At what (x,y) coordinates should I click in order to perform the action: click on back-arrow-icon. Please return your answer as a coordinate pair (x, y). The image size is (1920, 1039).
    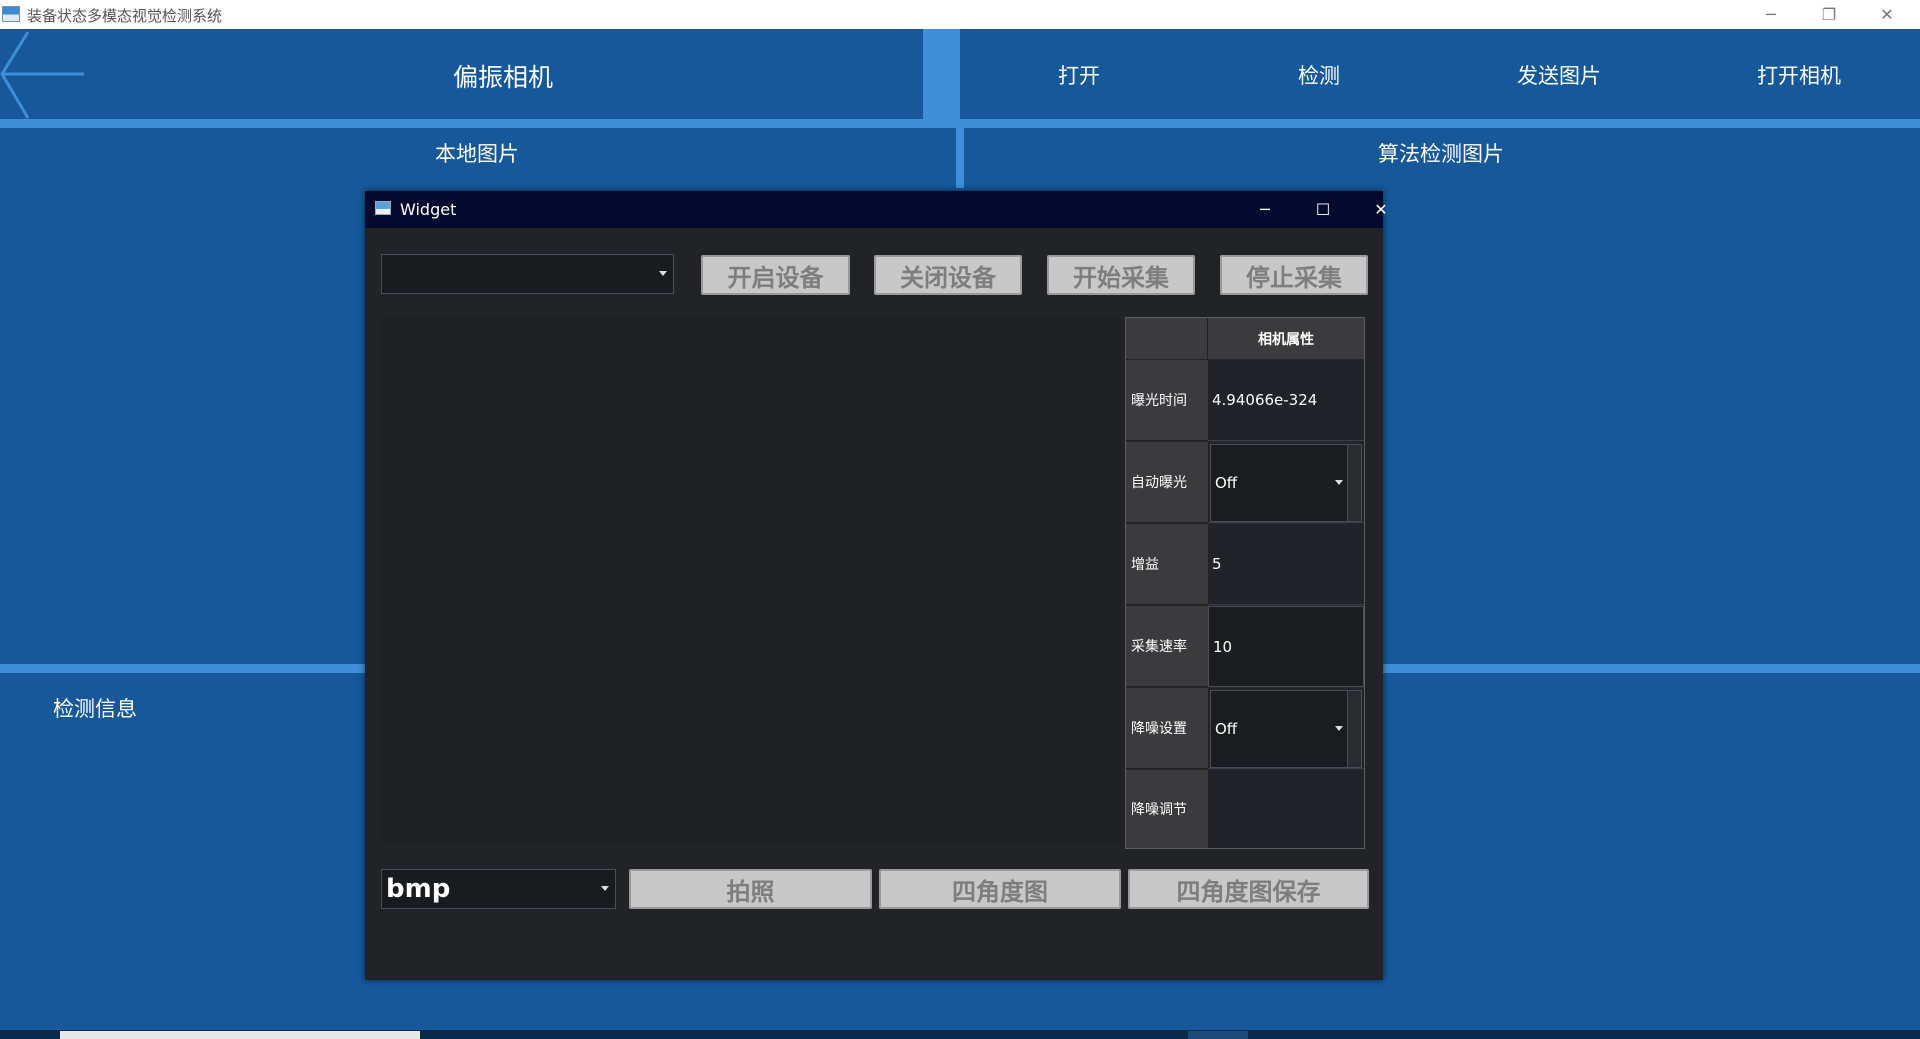
    Looking at the image, I should click on (45, 75).